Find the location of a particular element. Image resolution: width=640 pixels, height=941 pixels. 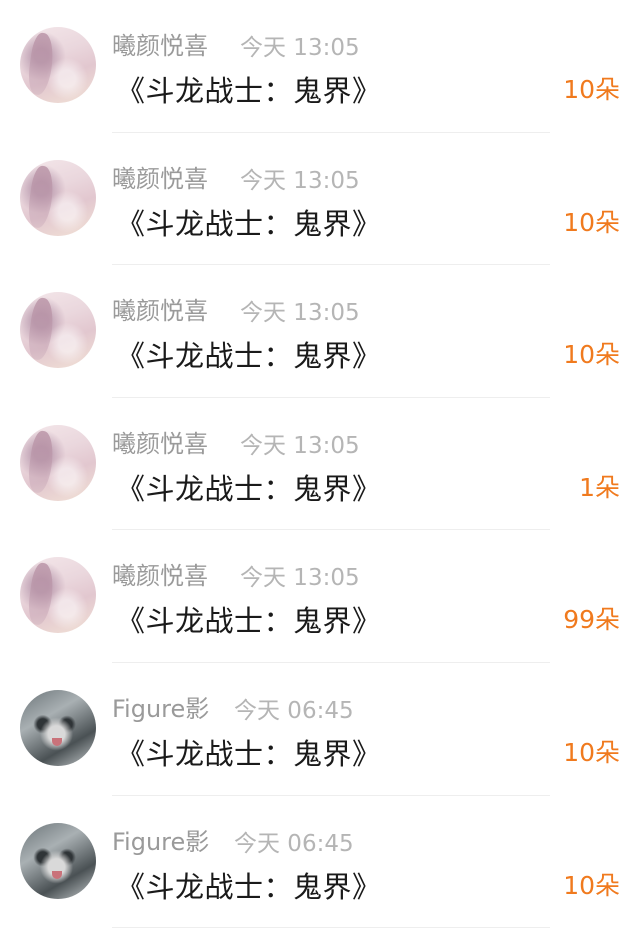

flower-count: 99朵 is located at coordinates (591, 620).